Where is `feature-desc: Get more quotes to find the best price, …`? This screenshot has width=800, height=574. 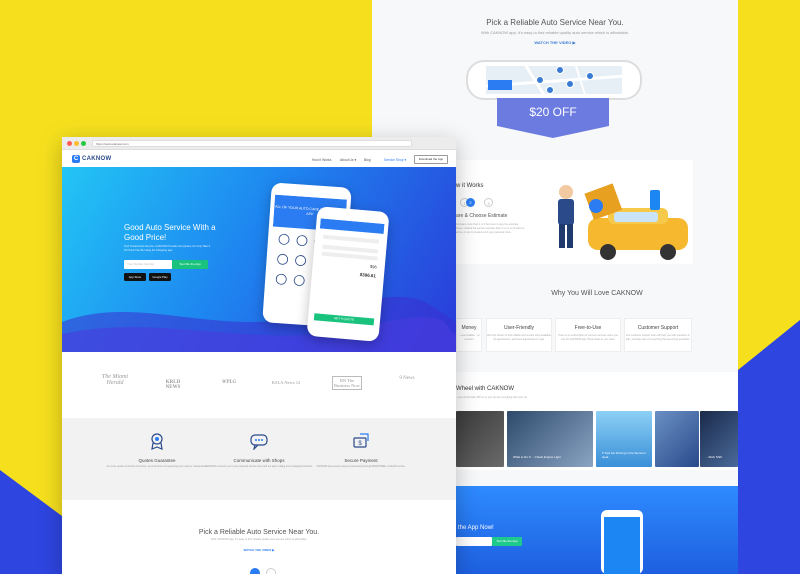
feature-desc: Get more quotes to find the best price, … is located at coordinates (157, 466).